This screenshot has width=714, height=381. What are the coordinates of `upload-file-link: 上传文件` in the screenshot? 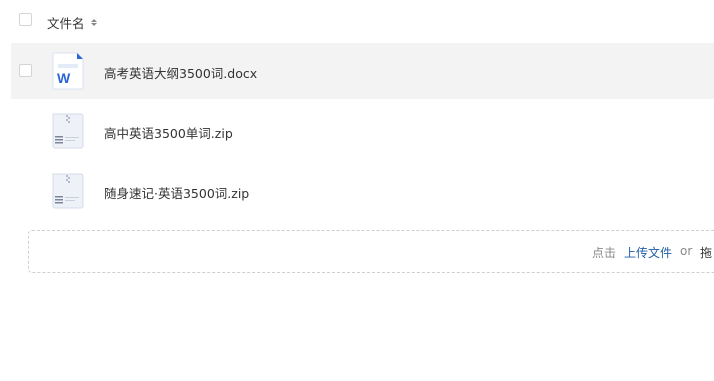 It's located at (648, 252).